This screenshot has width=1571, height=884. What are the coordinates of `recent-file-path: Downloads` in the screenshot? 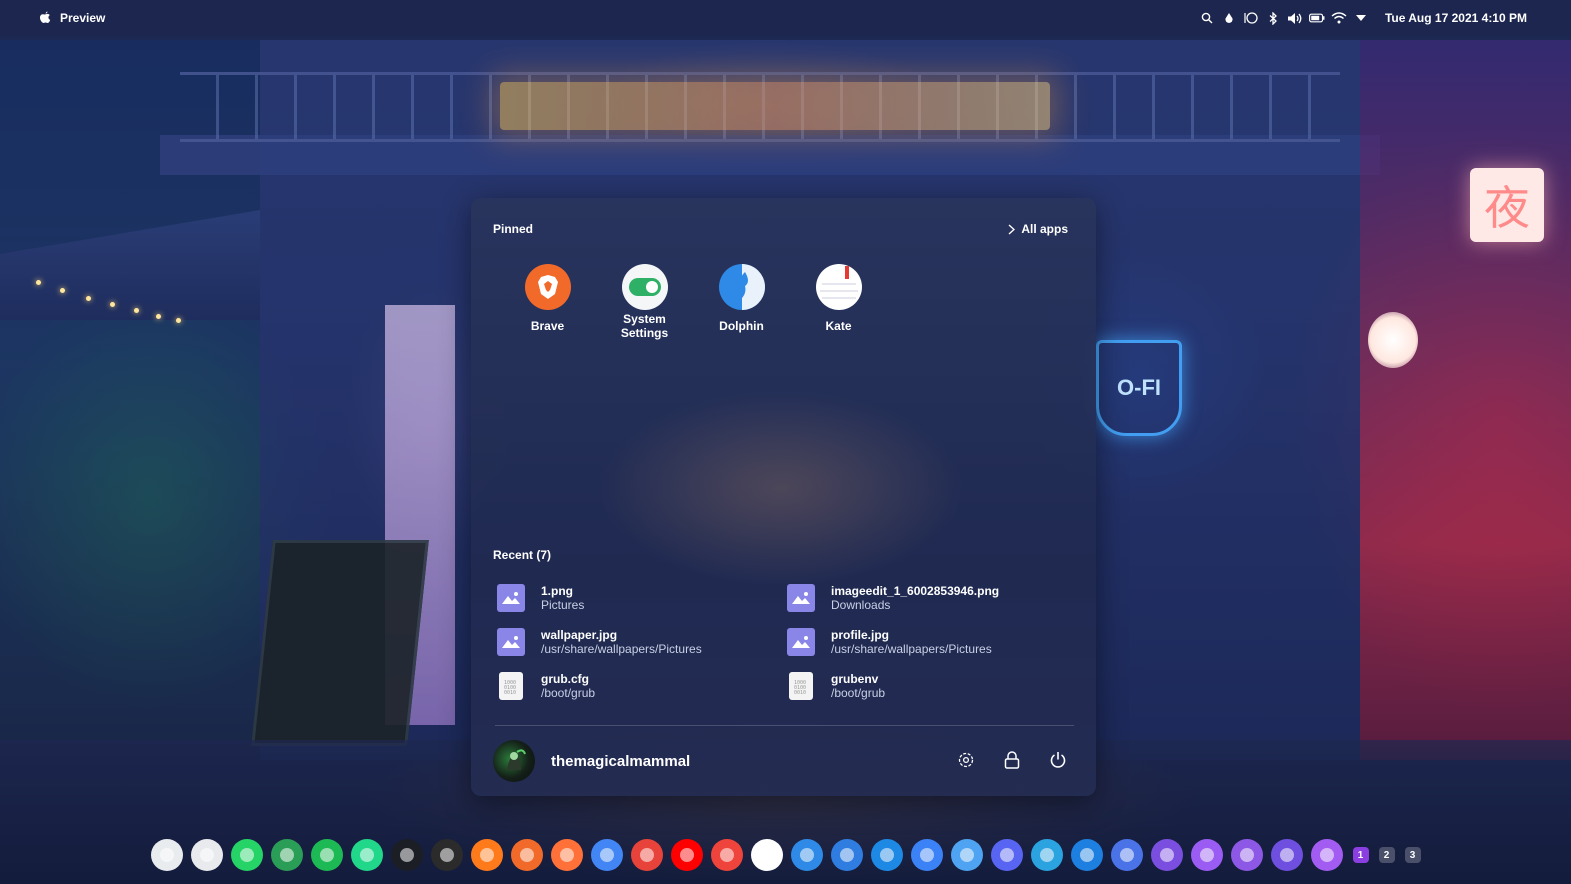 It's located at (861, 605).